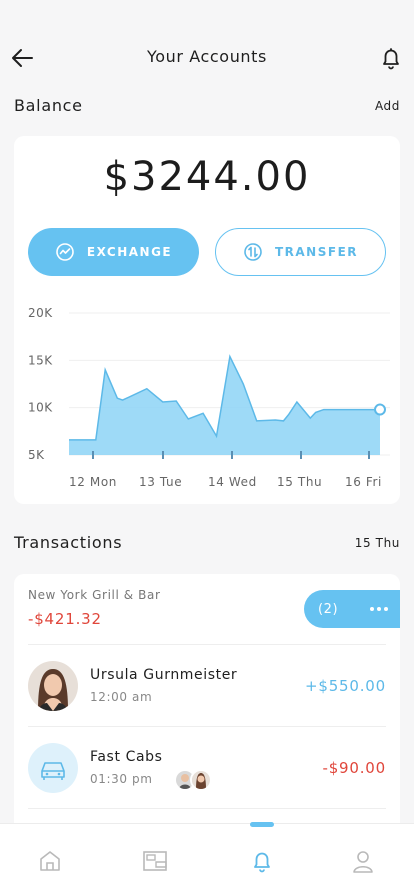 The height and width of the screenshot is (896, 414). Describe the element at coordinates (126, 757) in the screenshot. I see `merchant-name: Fast Cabs` at that location.